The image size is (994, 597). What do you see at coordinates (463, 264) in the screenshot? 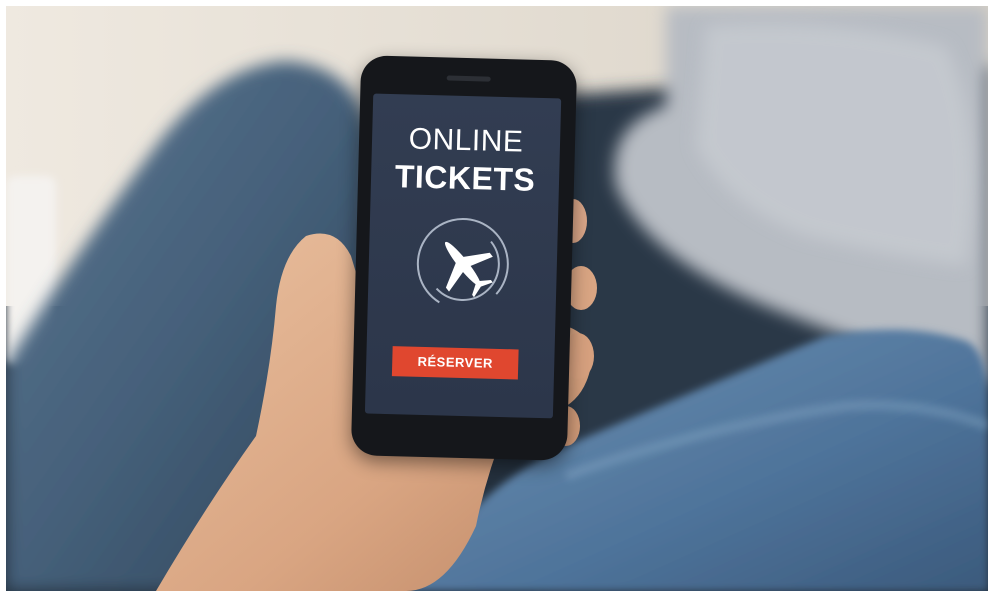
I see `airplane-icon` at bounding box center [463, 264].